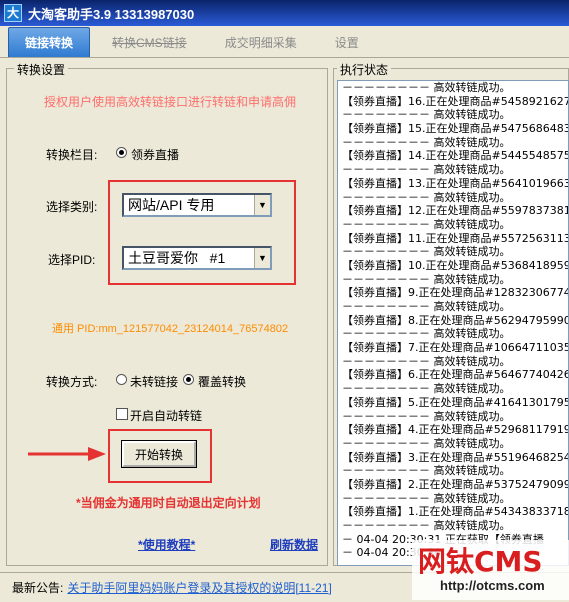  I want to click on column-option-label: 领券直播, so click(155, 155).